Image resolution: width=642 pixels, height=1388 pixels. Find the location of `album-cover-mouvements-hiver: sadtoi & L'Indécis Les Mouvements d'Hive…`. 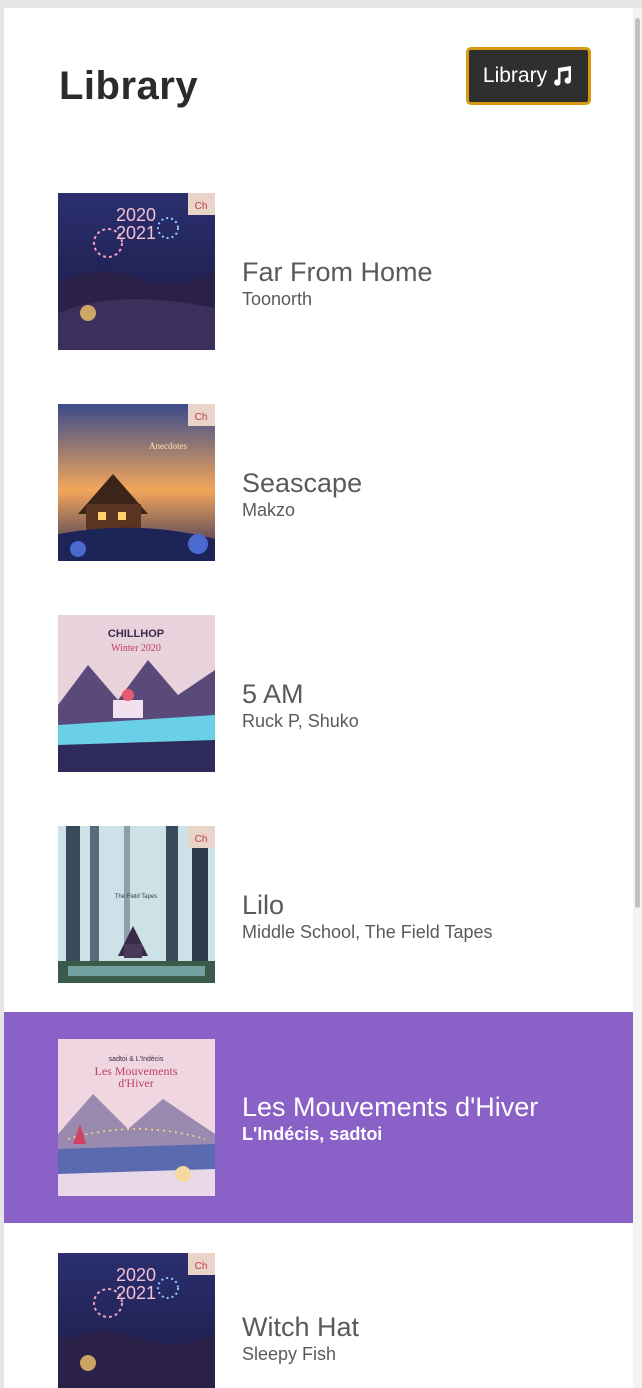

album-cover-mouvements-hiver: sadtoi & L'Indécis Les Mouvements d'Hive… is located at coordinates (136, 1117).